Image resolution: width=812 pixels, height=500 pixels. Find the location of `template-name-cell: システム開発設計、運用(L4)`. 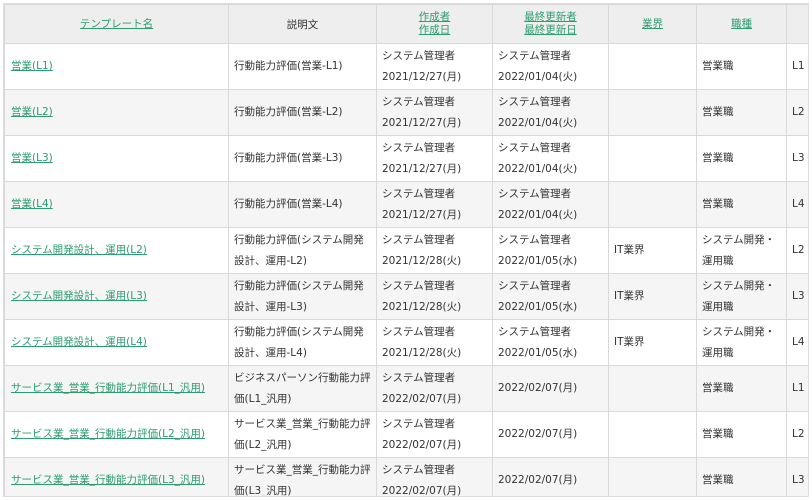

template-name-cell: システム開発設計、運用(L4) is located at coordinates (116, 342).